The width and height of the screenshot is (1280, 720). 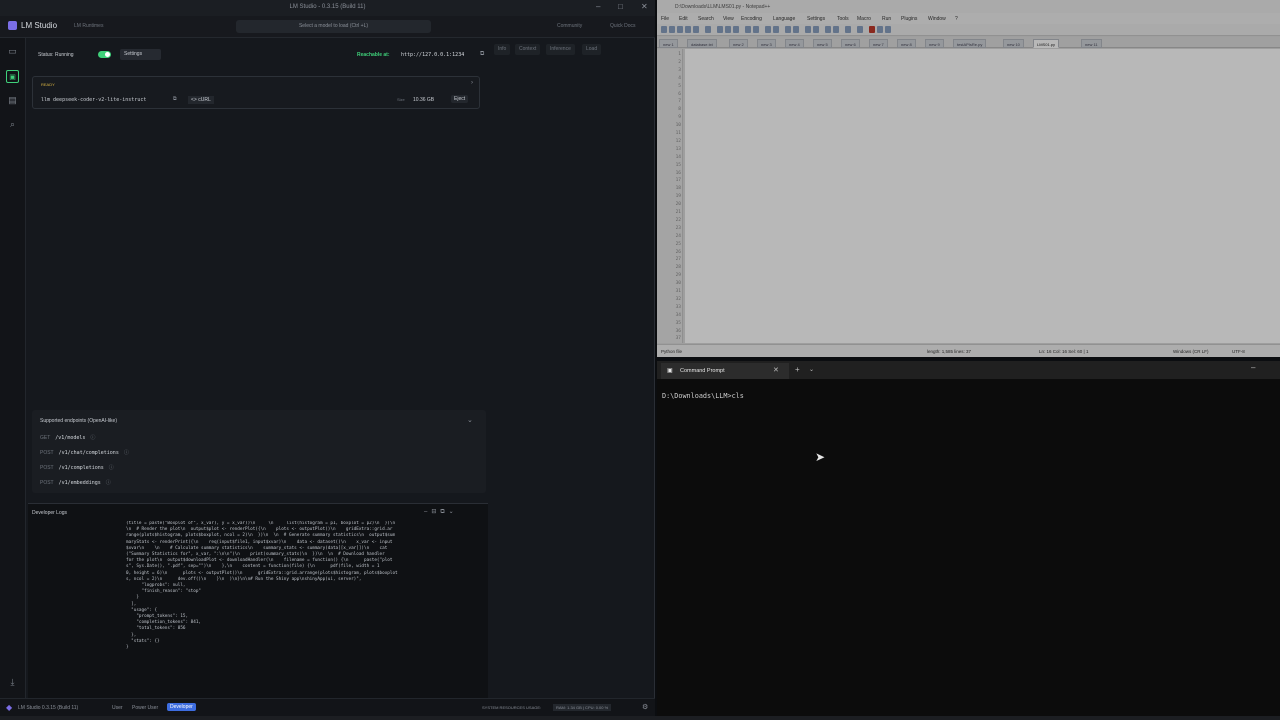 What do you see at coordinates (201, 100) in the screenshot?
I see `curl-button: <> cURL` at bounding box center [201, 100].